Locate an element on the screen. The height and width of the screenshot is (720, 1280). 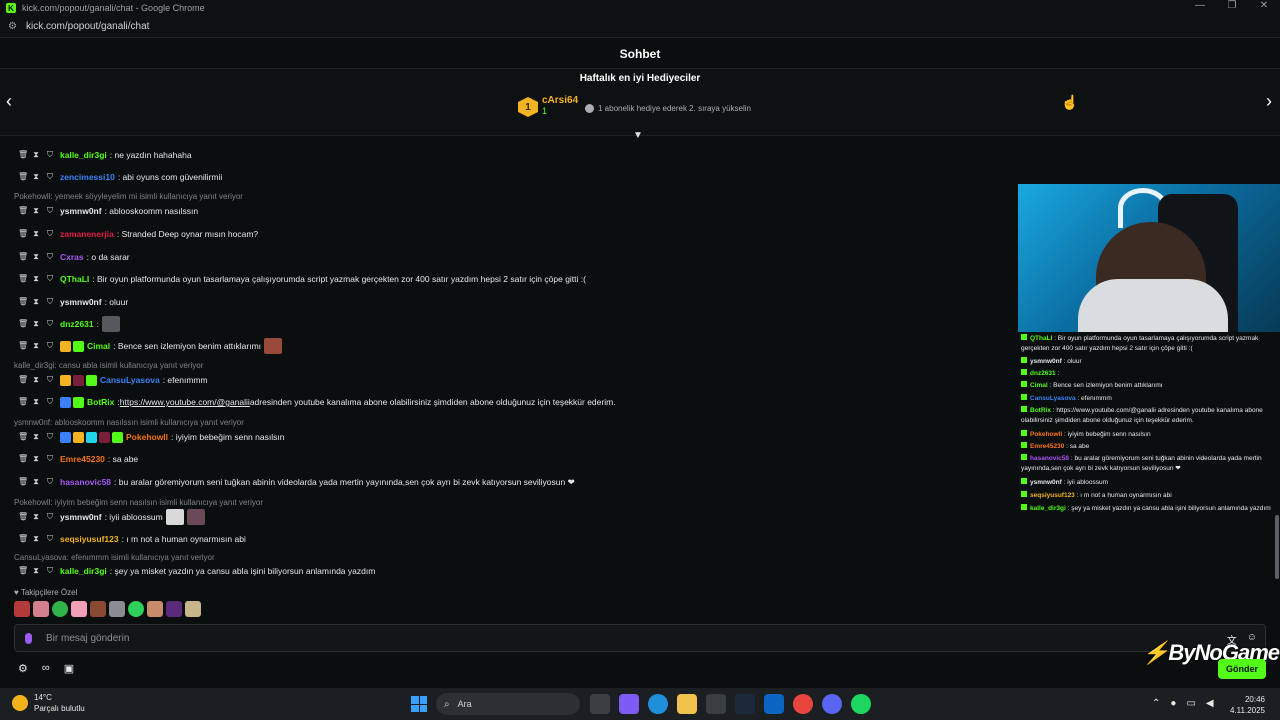
taskbar-search: ⌕ Ara is located at coordinates (508, 704).